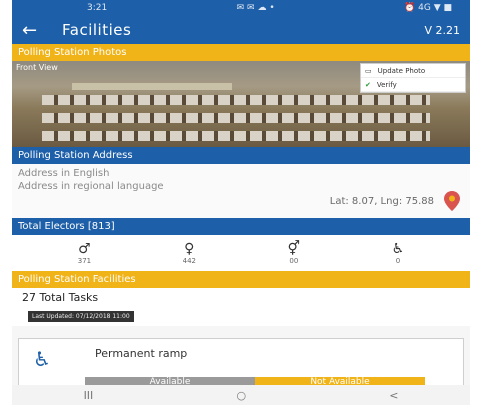 The height and width of the screenshot is (405, 484). I want to click on last-updated-stamp: Last Updated: 07/12/2018 11:00, so click(241, 316).